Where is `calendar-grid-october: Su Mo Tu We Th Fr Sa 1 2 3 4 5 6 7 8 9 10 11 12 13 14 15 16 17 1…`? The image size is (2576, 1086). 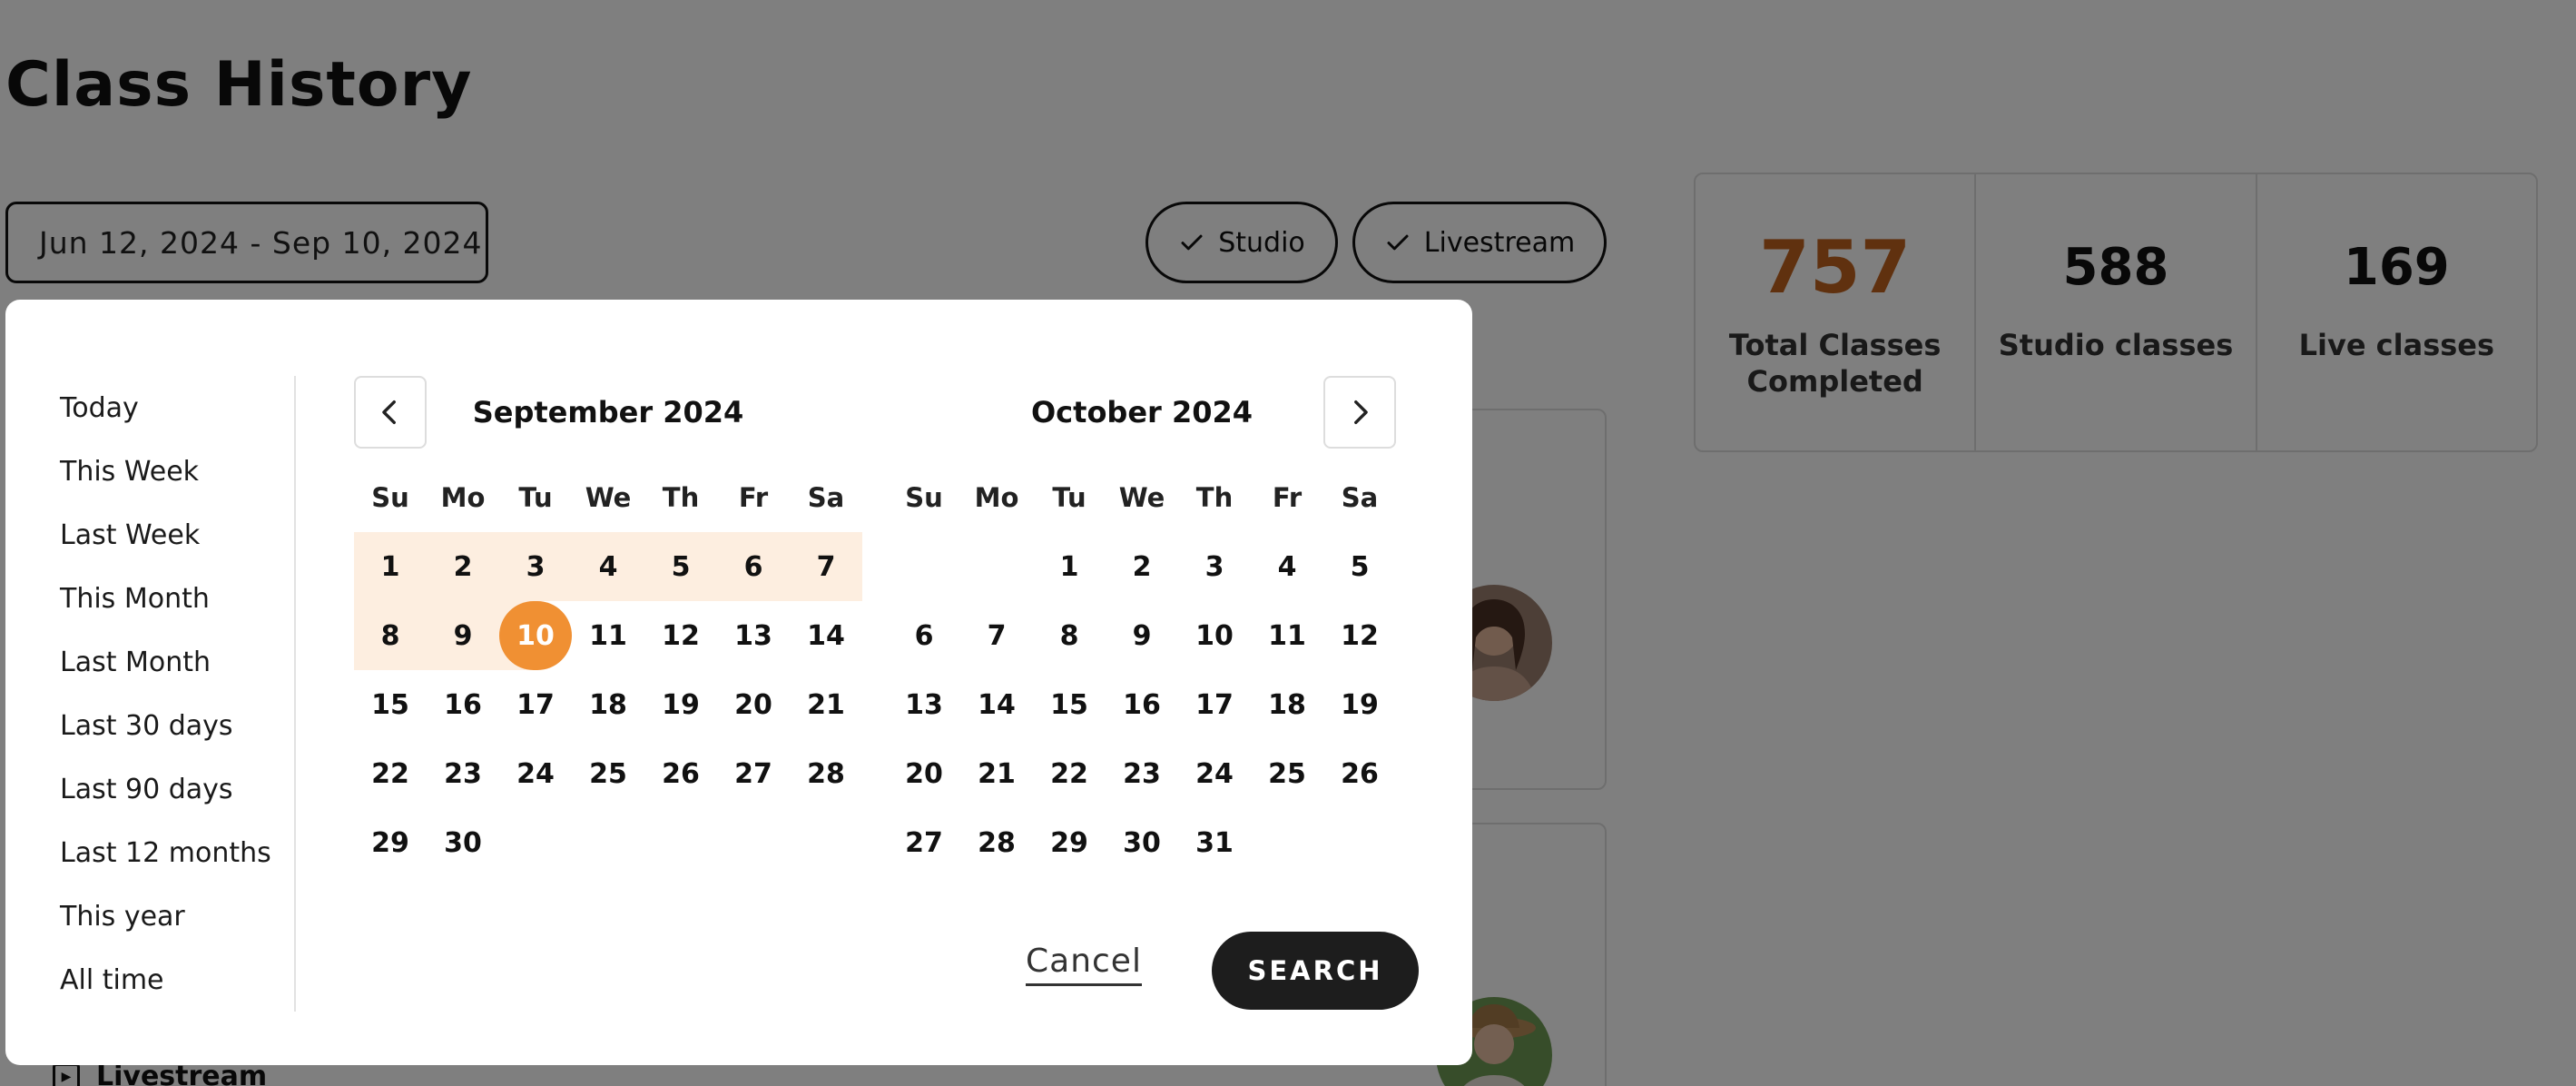
calendar-grid-october: Su Mo Tu We Th Fr Sa 1 2 3 4 5 6 7 8 9 10 11 12 13 14 15 16 17 1… is located at coordinates (1142, 670).